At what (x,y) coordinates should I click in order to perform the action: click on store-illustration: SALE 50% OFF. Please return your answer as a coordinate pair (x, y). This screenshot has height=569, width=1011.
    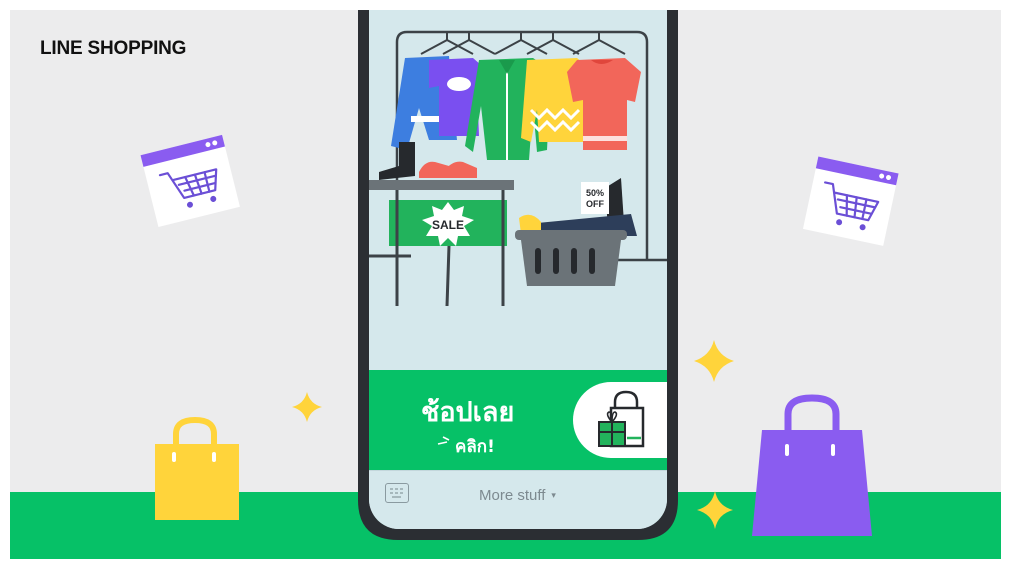
    Looking at the image, I should click on (518, 168).